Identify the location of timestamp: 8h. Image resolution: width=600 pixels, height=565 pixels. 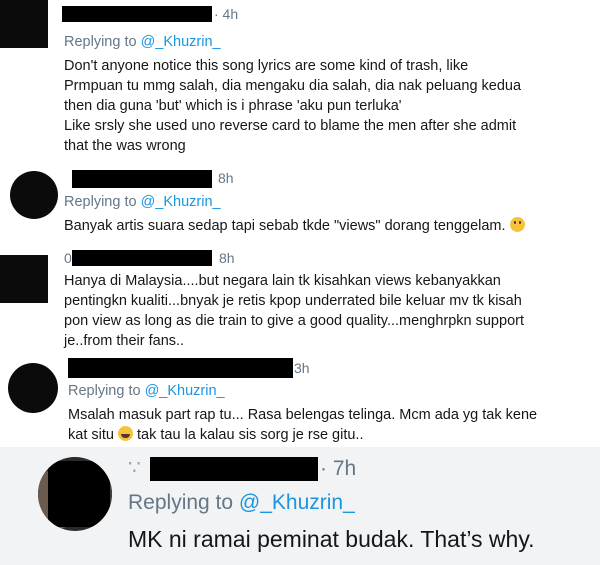
(226, 178).